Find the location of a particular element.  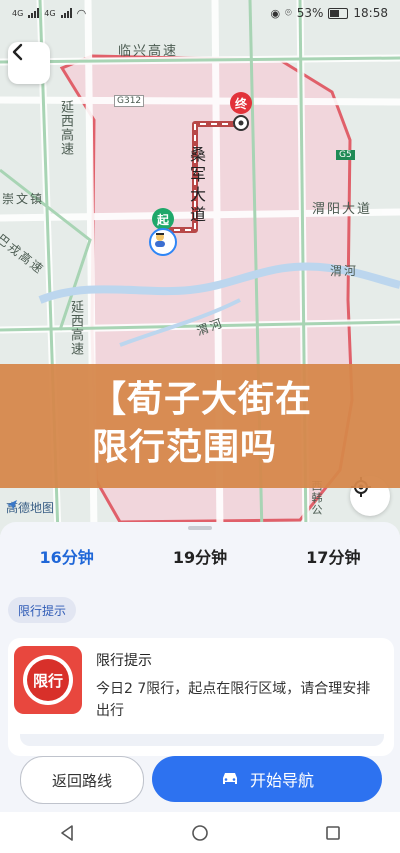

status-left: 4G 4G ◠ is located at coordinates (49, 13).